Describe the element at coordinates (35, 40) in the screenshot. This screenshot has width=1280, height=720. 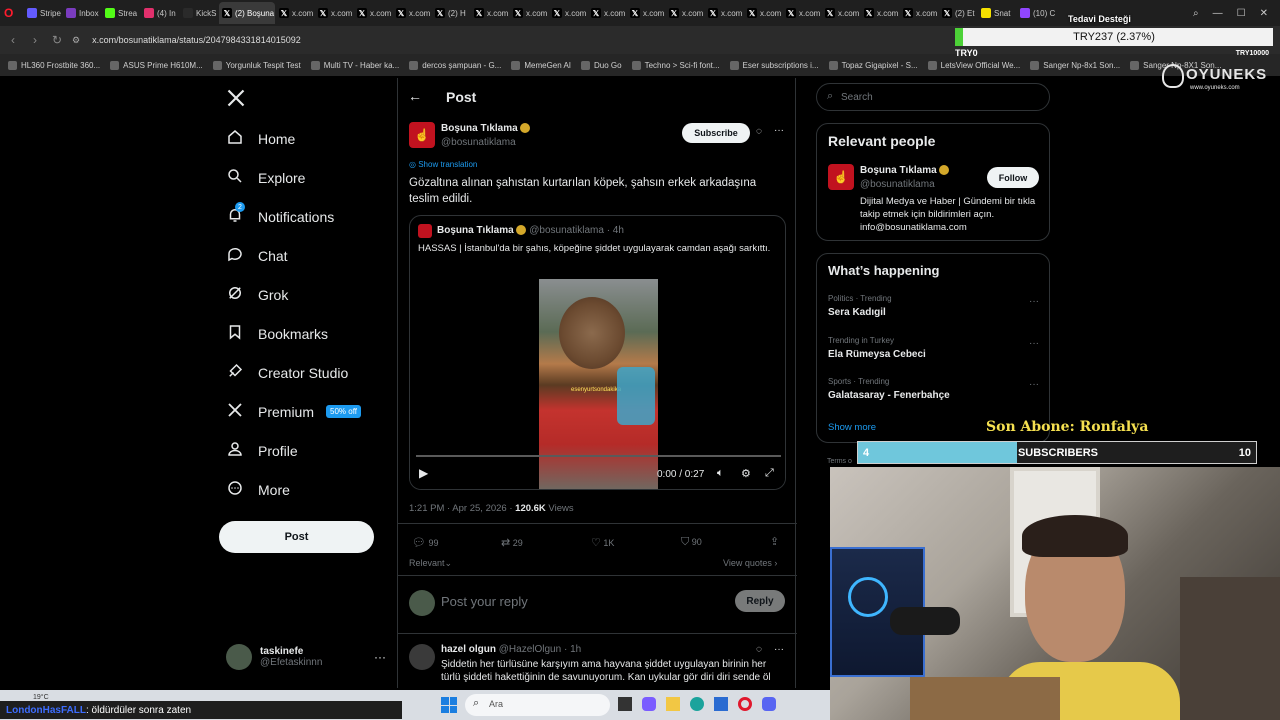
I see `forward-icon: ›` at that location.